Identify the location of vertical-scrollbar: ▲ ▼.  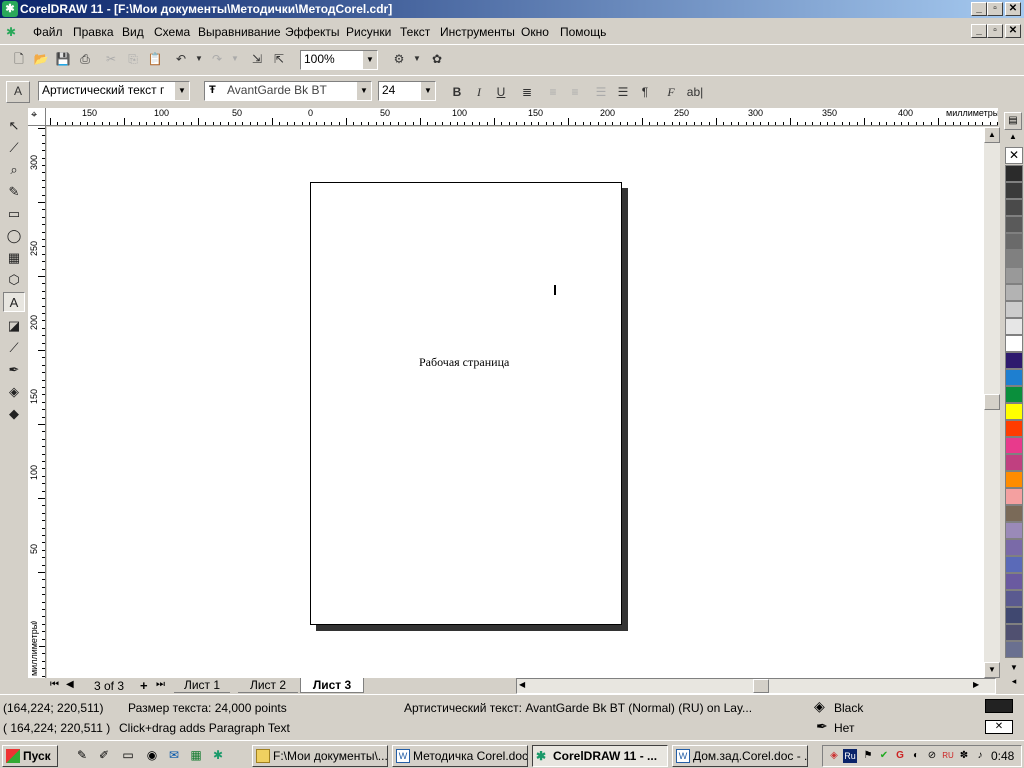
(992, 402).